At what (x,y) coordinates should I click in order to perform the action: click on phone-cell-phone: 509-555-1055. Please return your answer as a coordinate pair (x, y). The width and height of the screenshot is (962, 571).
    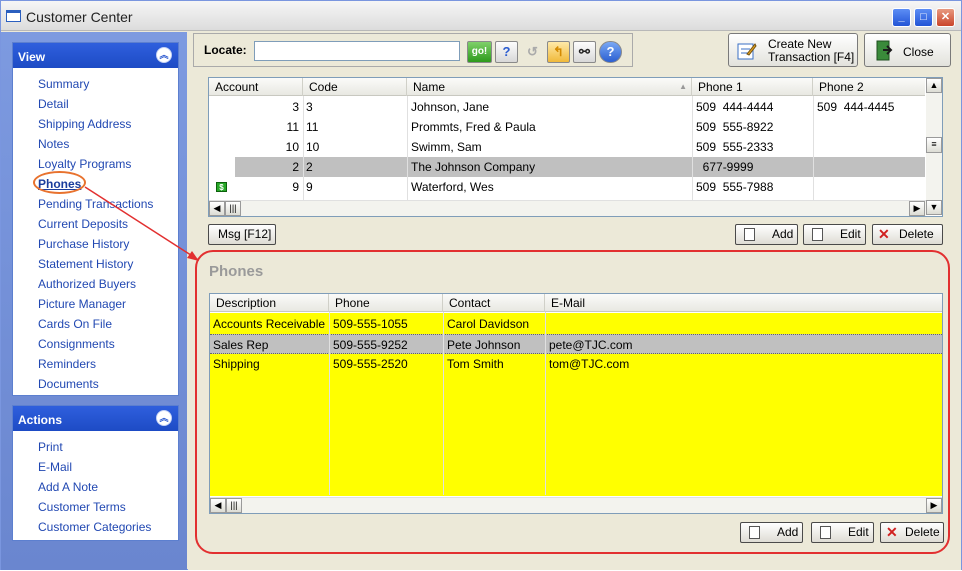
    Looking at the image, I should click on (370, 324).